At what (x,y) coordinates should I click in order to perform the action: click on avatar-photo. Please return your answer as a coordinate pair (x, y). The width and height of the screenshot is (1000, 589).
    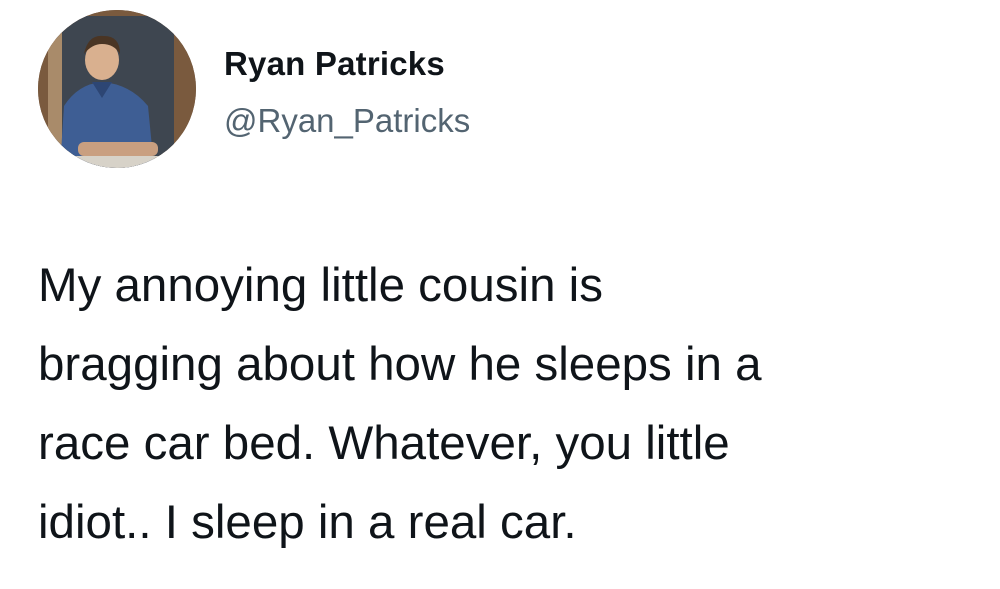
    Looking at the image, I should click on (117, 89).